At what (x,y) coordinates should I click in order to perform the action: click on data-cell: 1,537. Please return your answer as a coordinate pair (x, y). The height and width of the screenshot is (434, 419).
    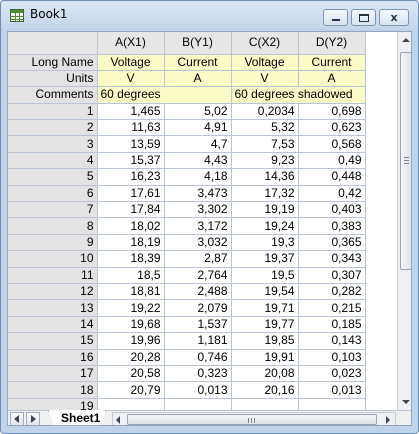
    Looking at the image, I should click on (198, 325).